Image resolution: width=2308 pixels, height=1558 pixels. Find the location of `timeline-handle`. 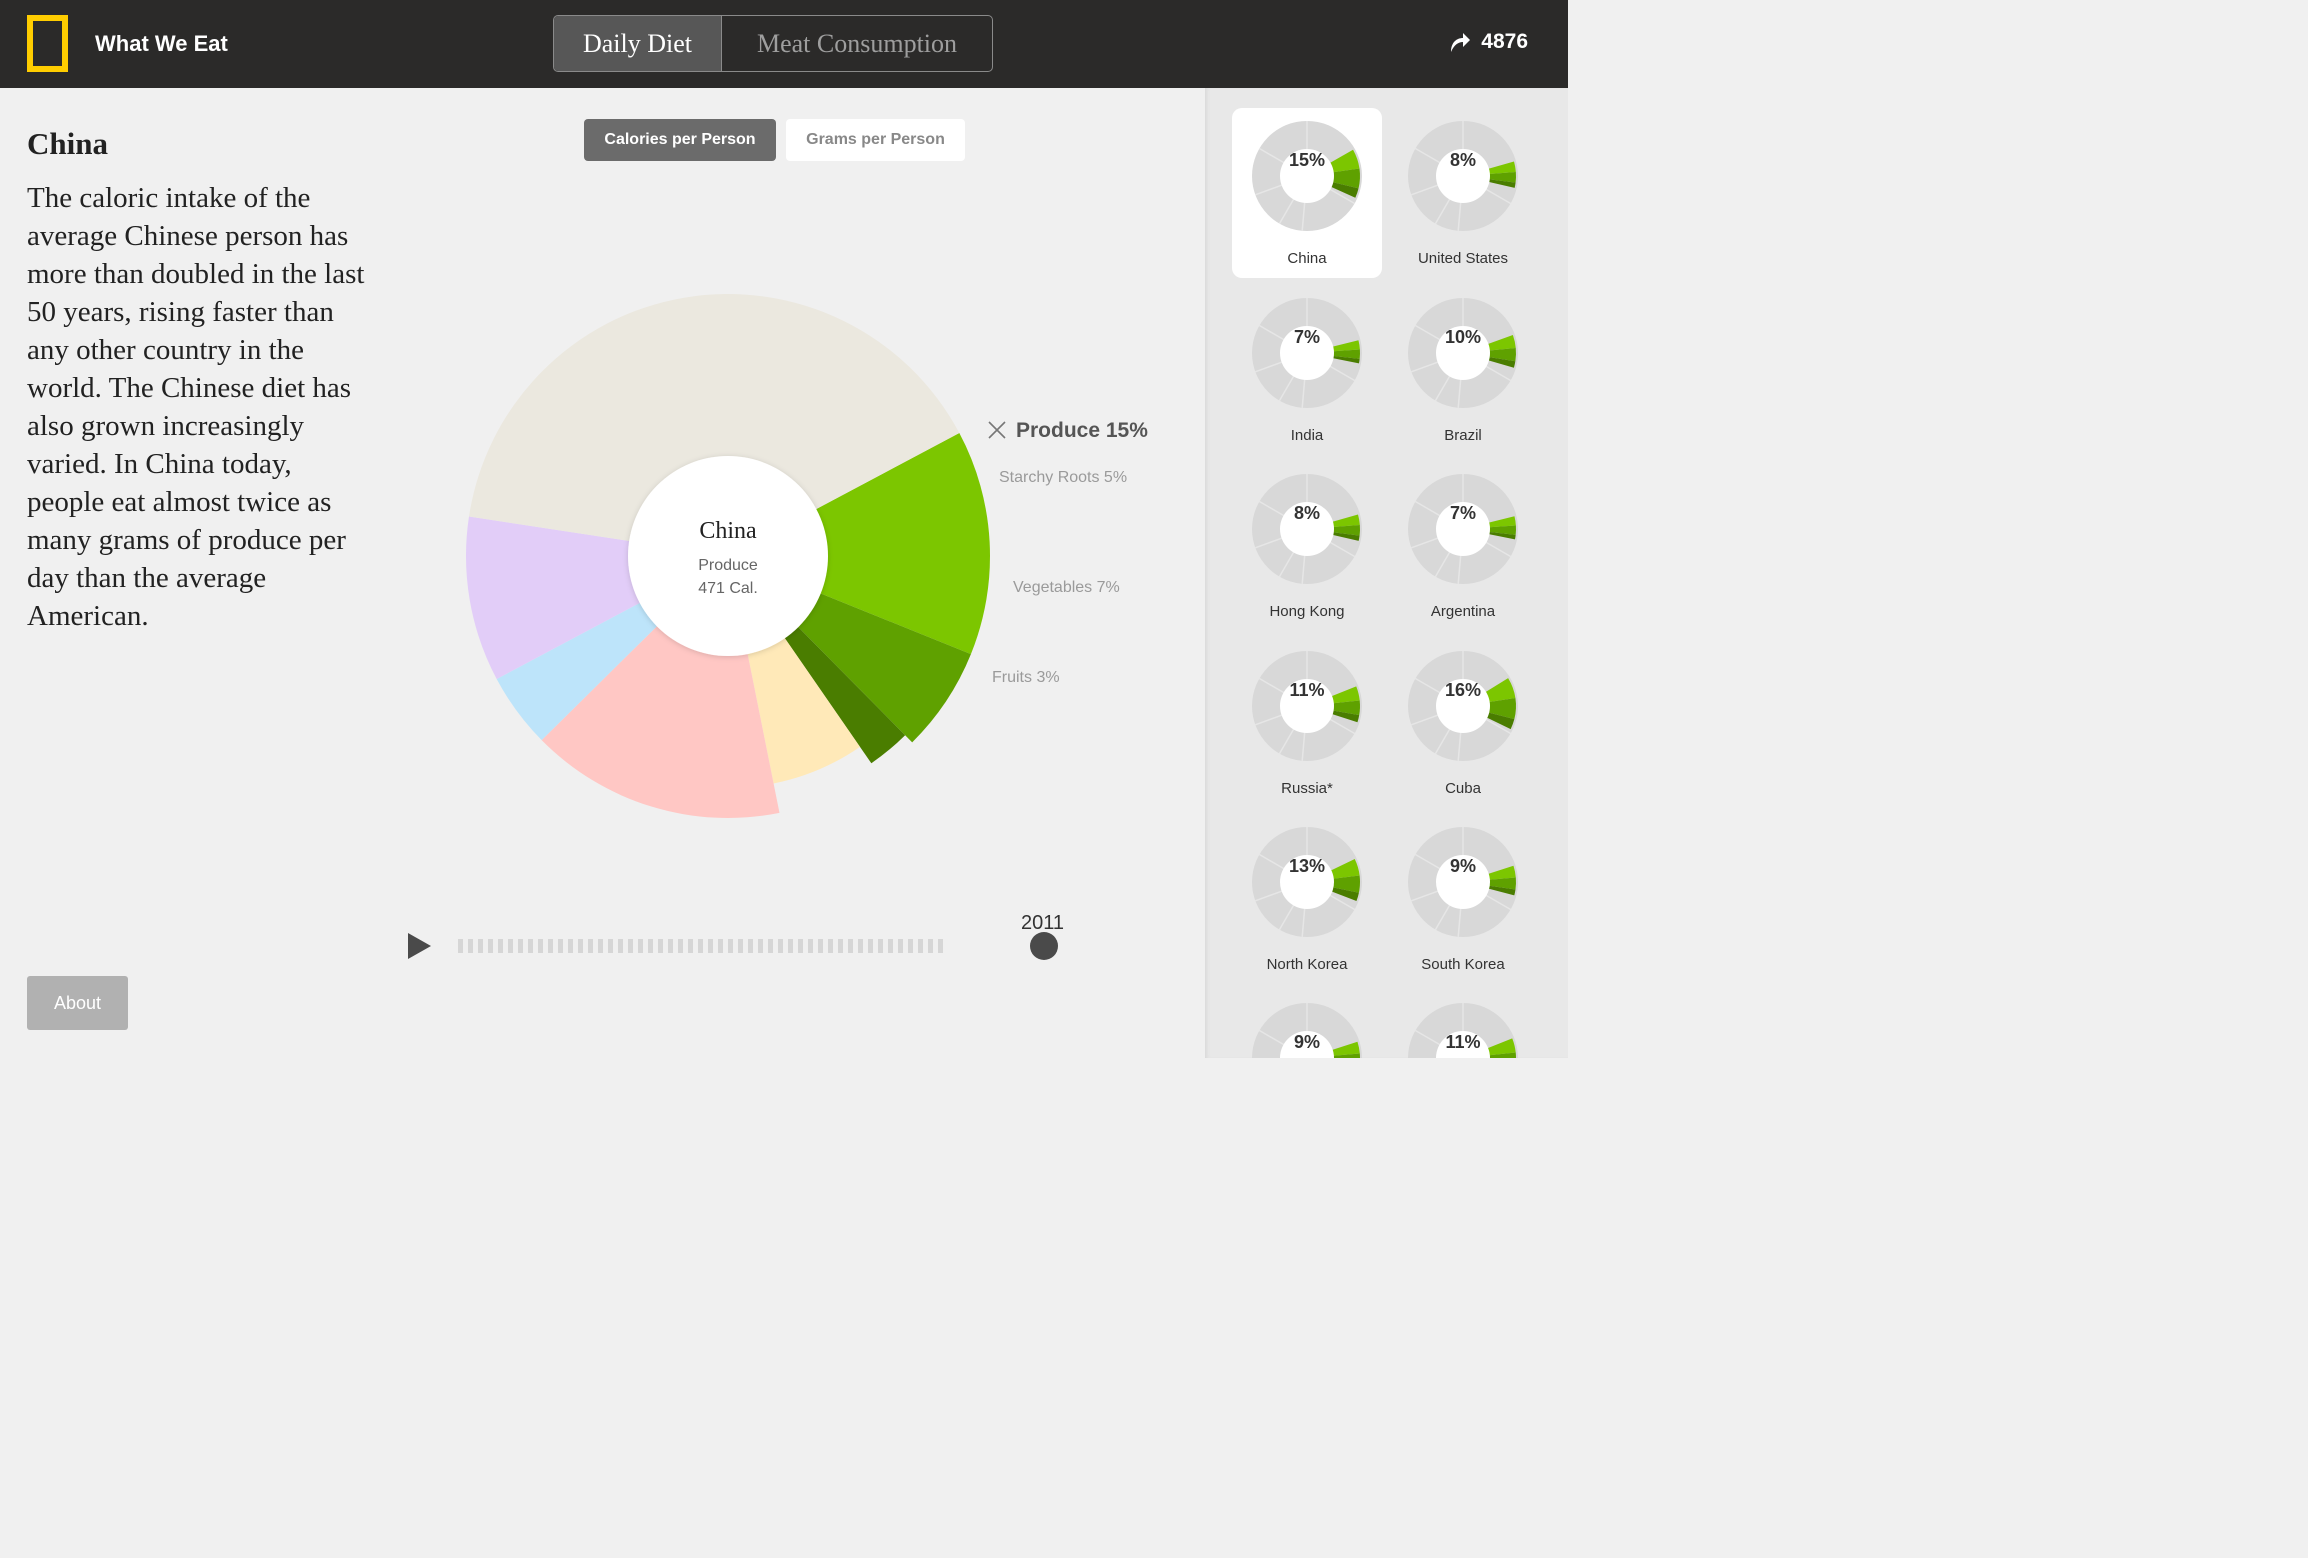

timeline-handle is located at coordinates (1044, 946).